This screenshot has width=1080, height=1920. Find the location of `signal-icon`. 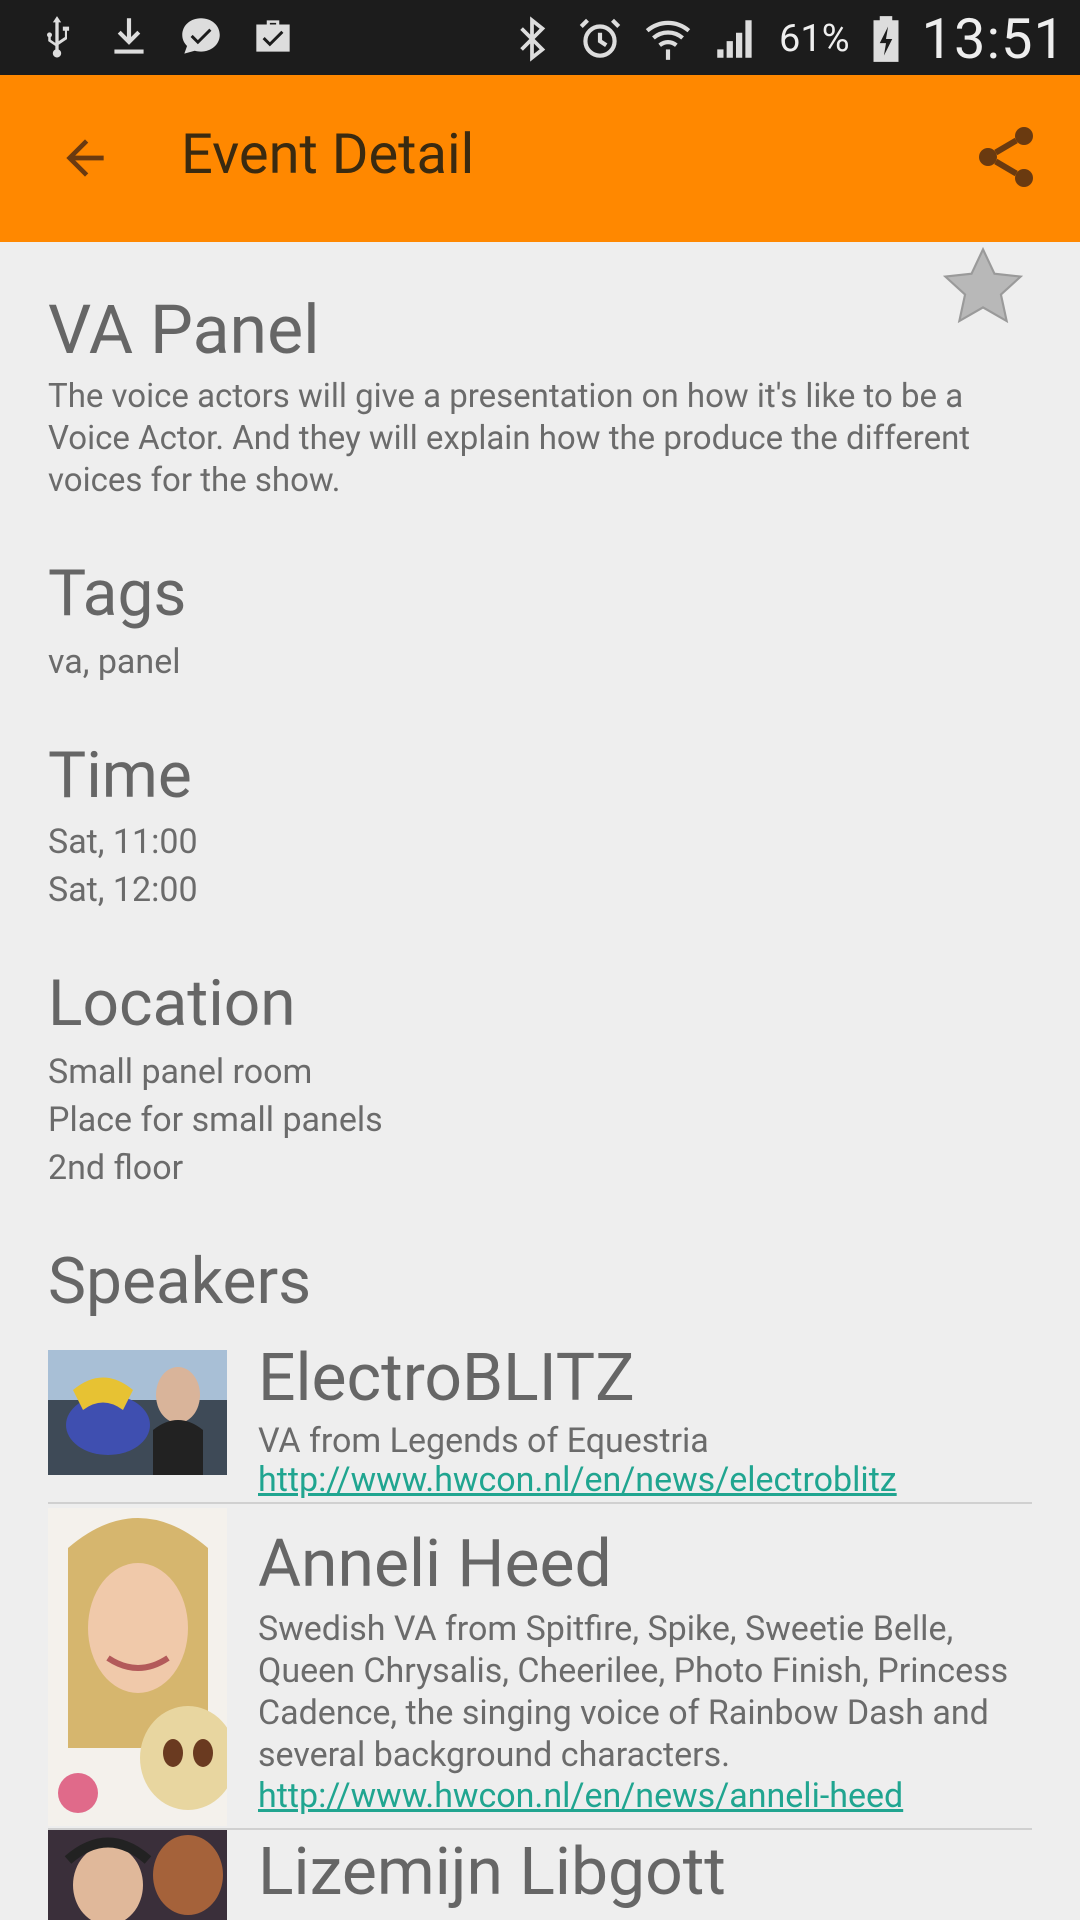

signal-icon is located at coordinates (734, 39).